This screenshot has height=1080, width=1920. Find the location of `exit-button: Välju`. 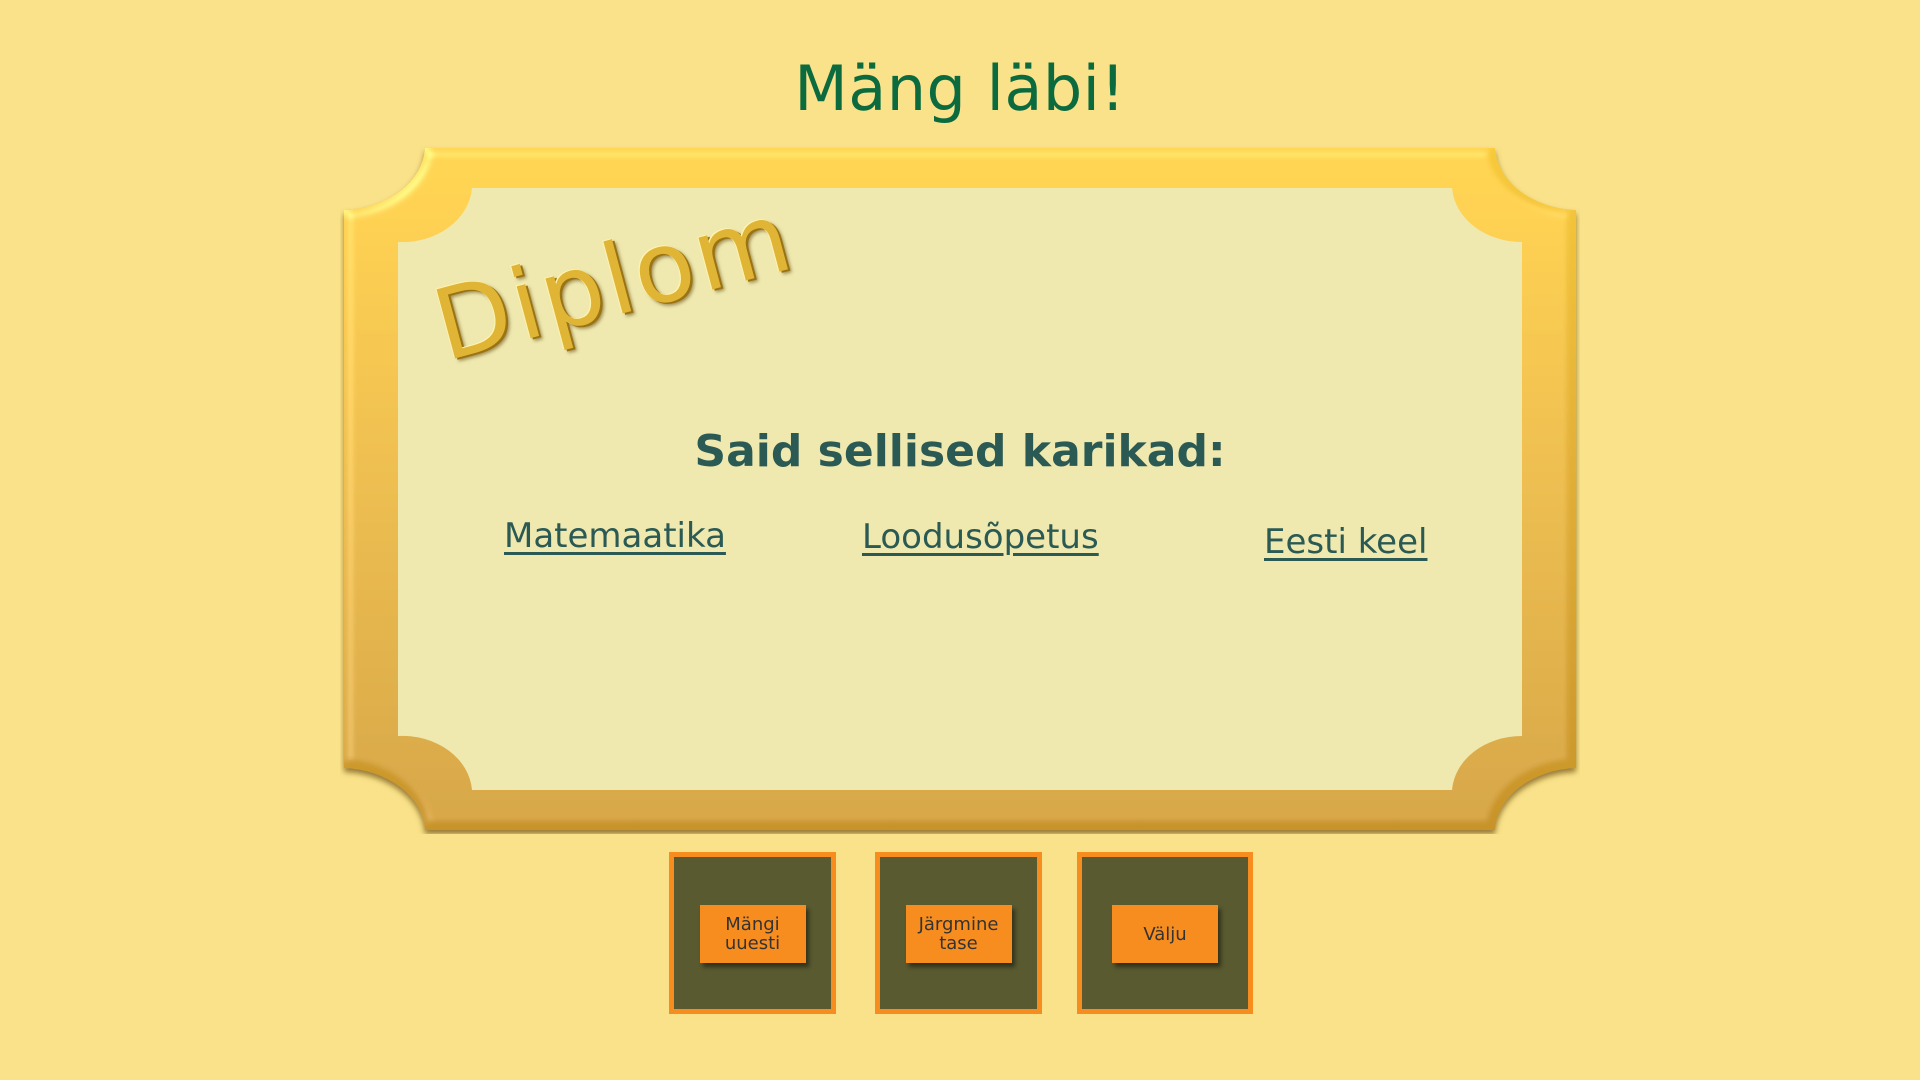

exit-button: Välju is located at coordinates (1165, 934).